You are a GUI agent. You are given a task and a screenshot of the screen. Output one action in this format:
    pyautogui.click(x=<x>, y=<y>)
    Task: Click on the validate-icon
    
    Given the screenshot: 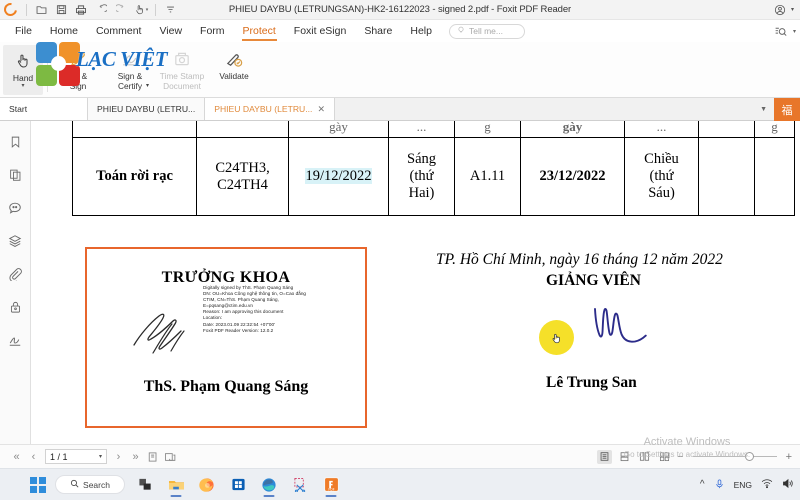 What is the action you would take?
    pyautogui.click(x=234, y=59)
    